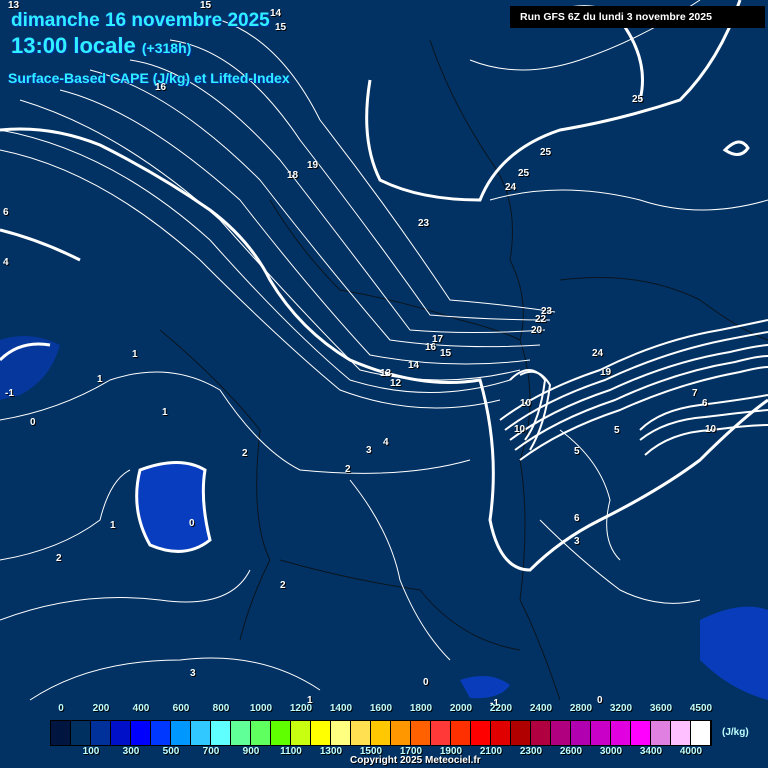 This screenshot has height=768, width=768. I want to click on forecast-time: 13:00 locale (+318h), so click(101, 46).